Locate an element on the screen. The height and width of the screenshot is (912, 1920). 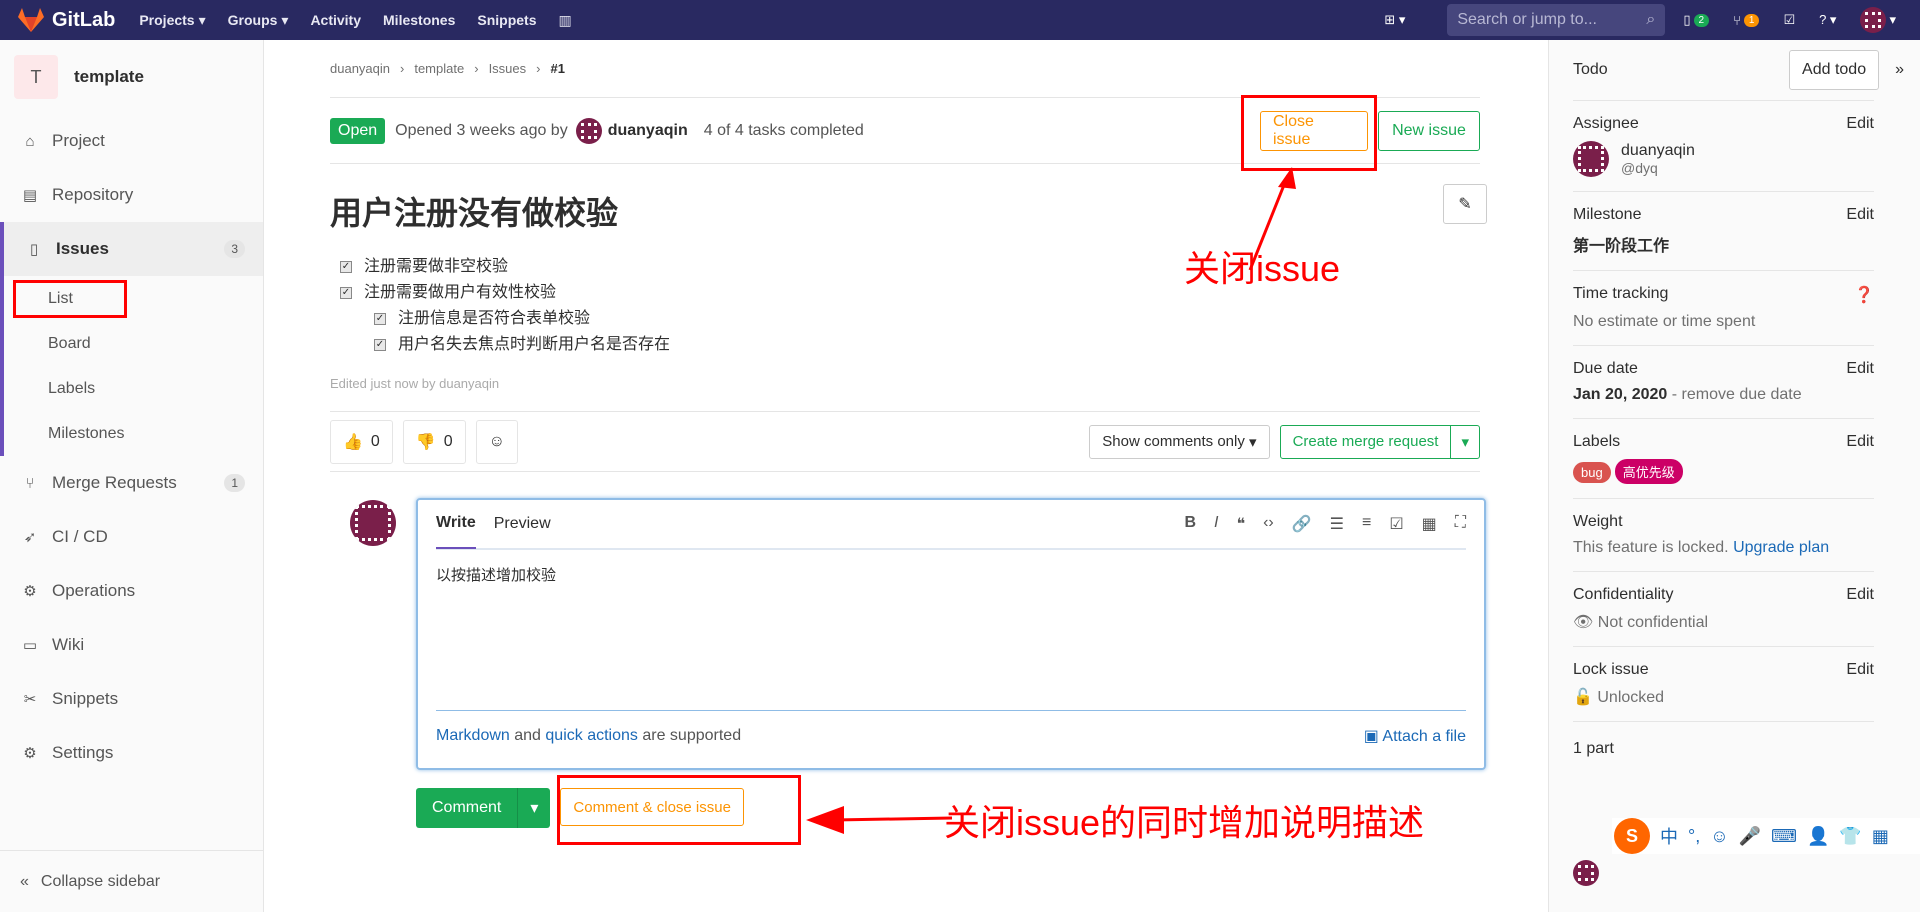
chevron-down-icon: ▾ is located at coordinates (1464, 441).